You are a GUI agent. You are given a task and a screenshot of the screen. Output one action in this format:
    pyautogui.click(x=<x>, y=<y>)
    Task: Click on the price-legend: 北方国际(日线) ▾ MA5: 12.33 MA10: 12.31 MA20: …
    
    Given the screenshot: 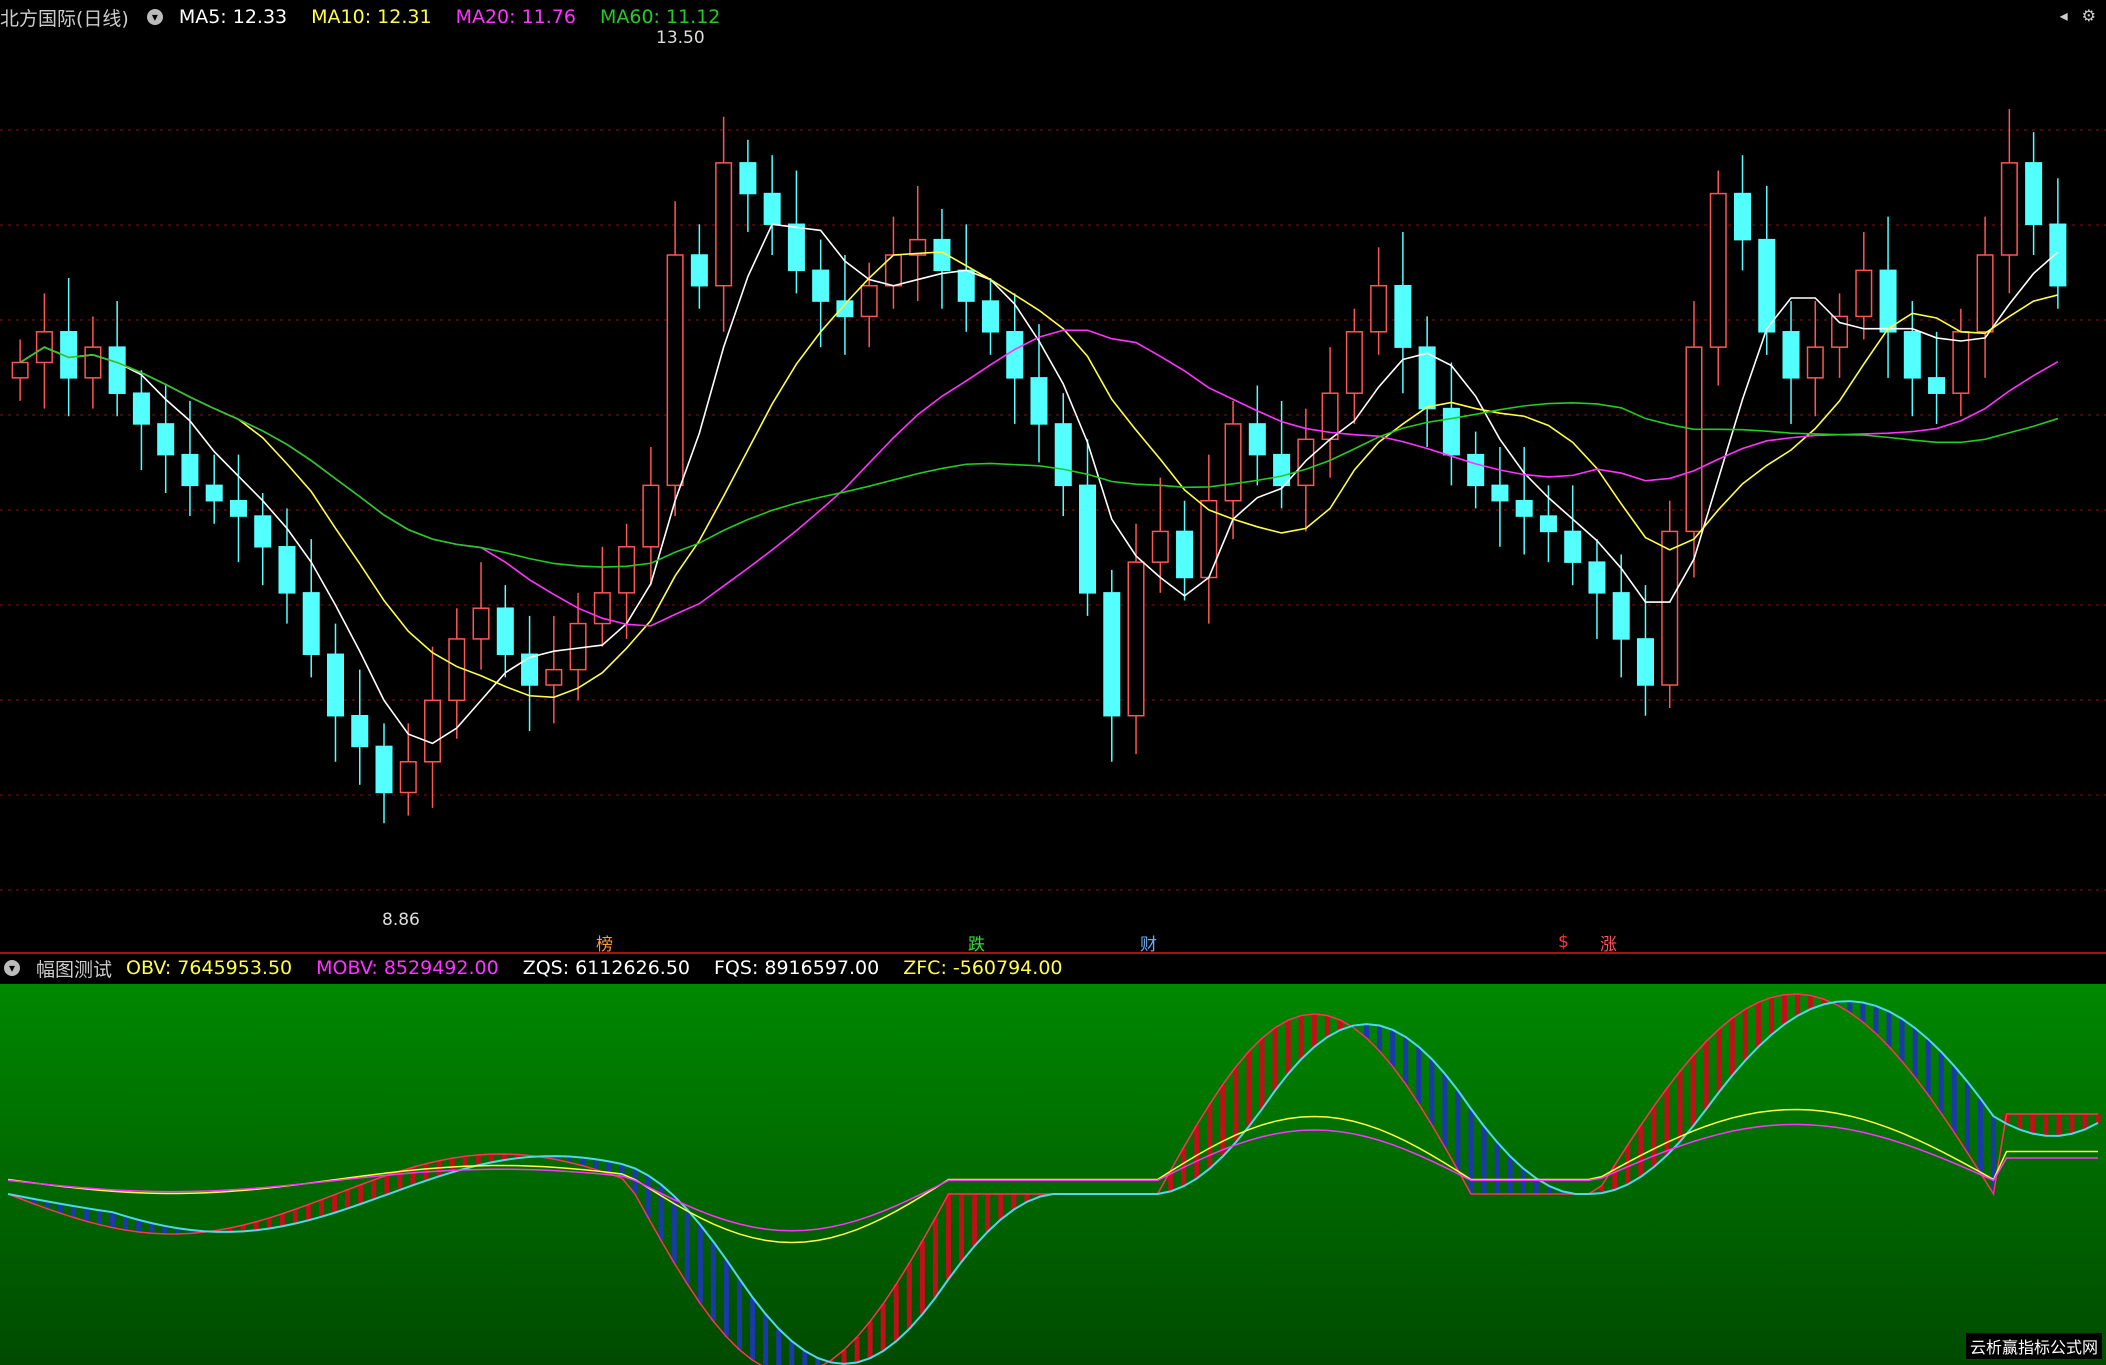 What is the action you would take?
    pyautogui.click(x=365, y=17)
    